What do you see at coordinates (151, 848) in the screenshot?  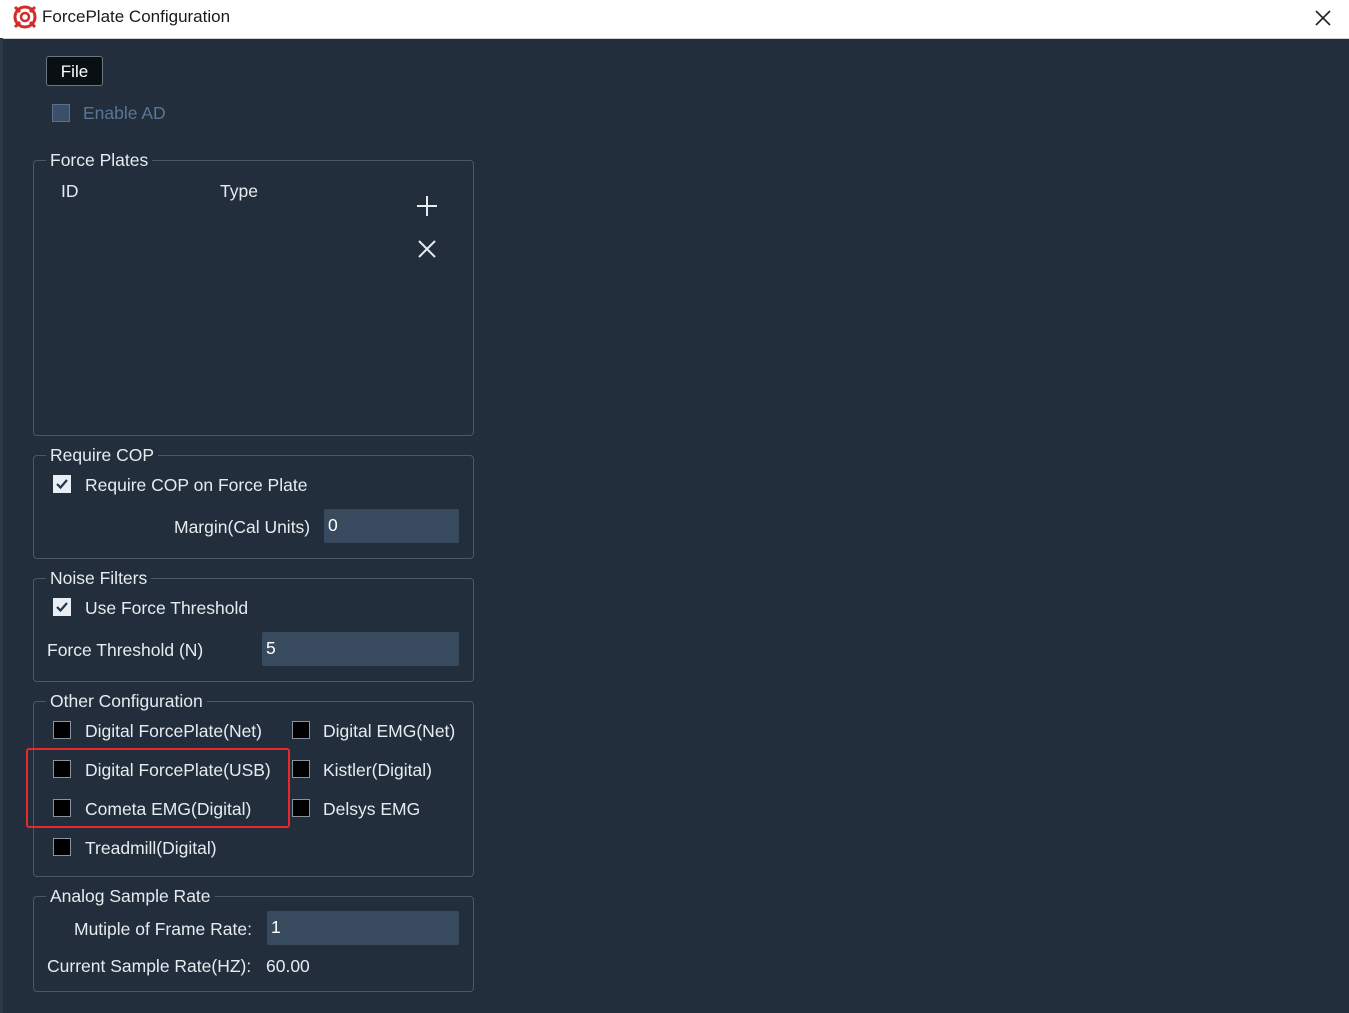 I see `treadmill-digital-label: Treadmill(Digital)` at bounding box center [151, 848].